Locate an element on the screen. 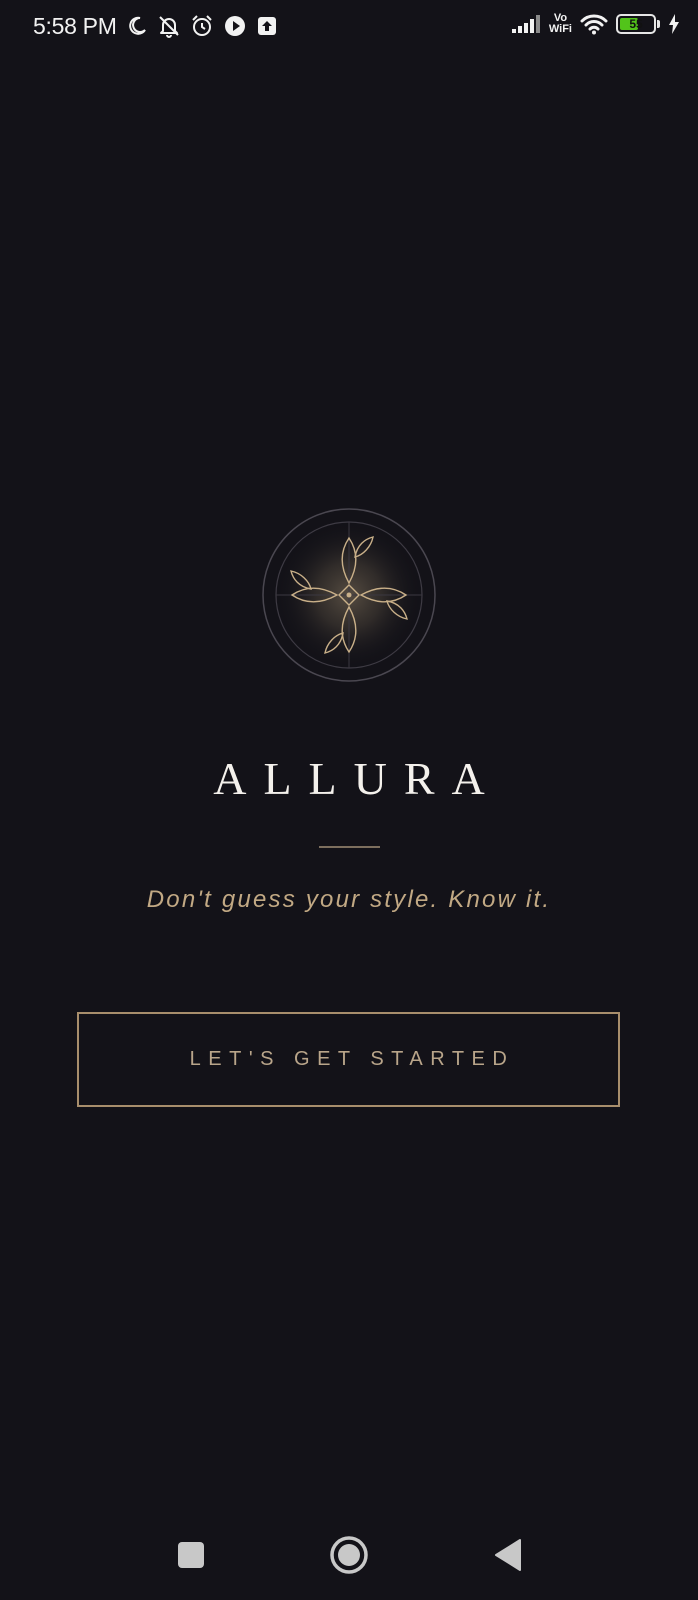 The image size is (698, 1600). home-button is located at coordinates (349, 1555).